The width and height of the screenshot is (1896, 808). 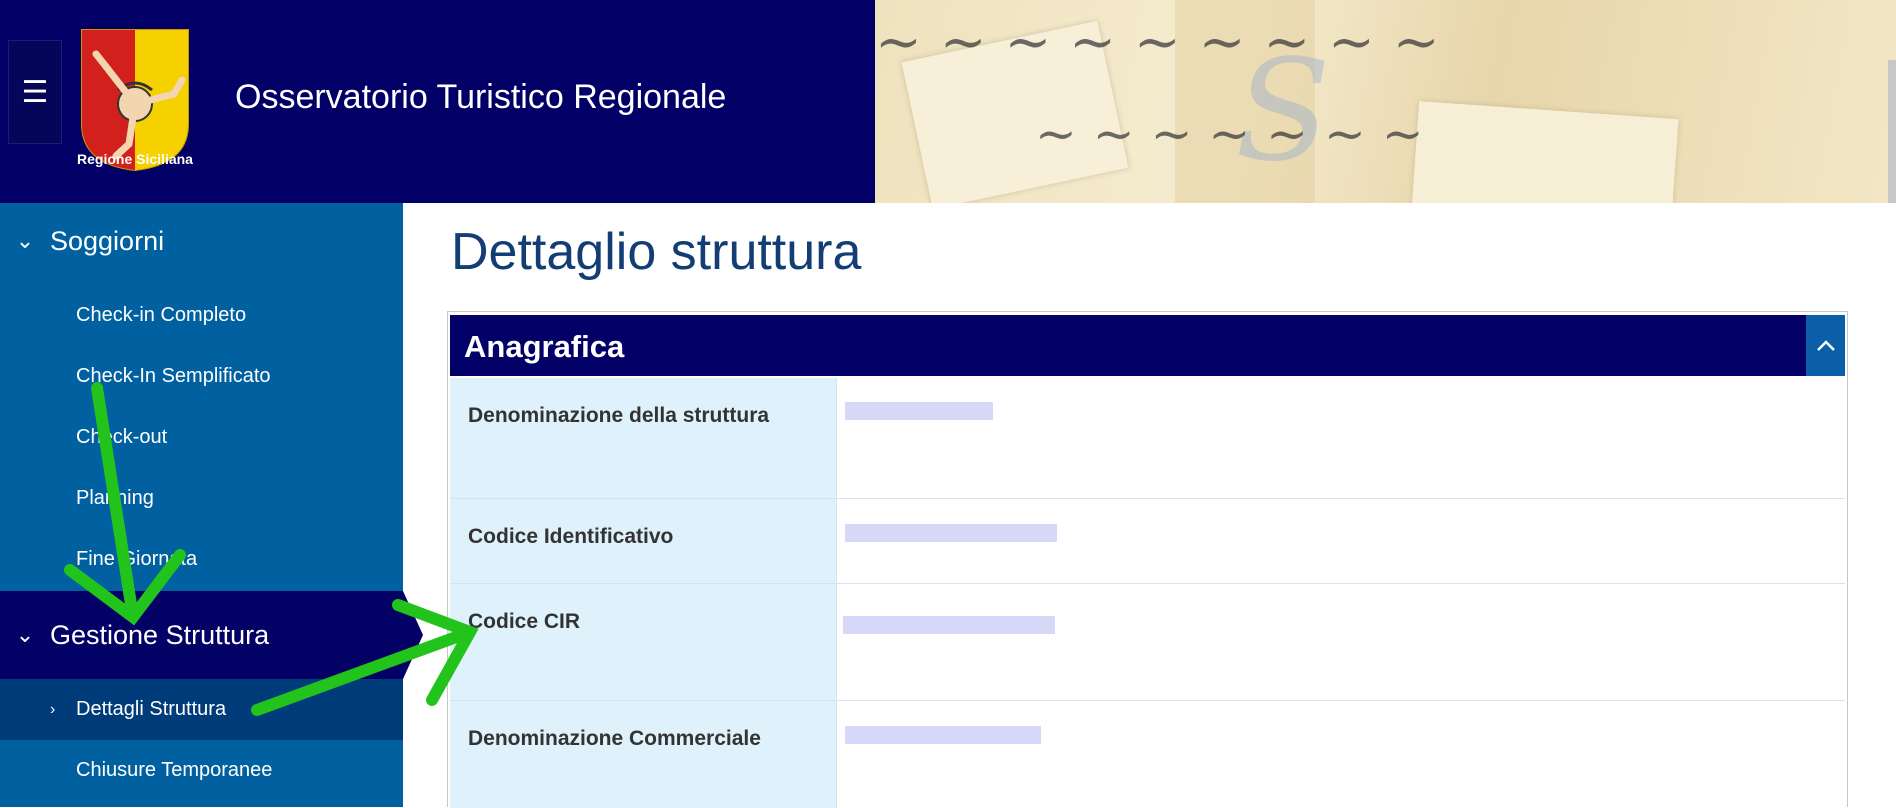 I want to click on table-row: Codice CIR, so click(x=1147, y=642).